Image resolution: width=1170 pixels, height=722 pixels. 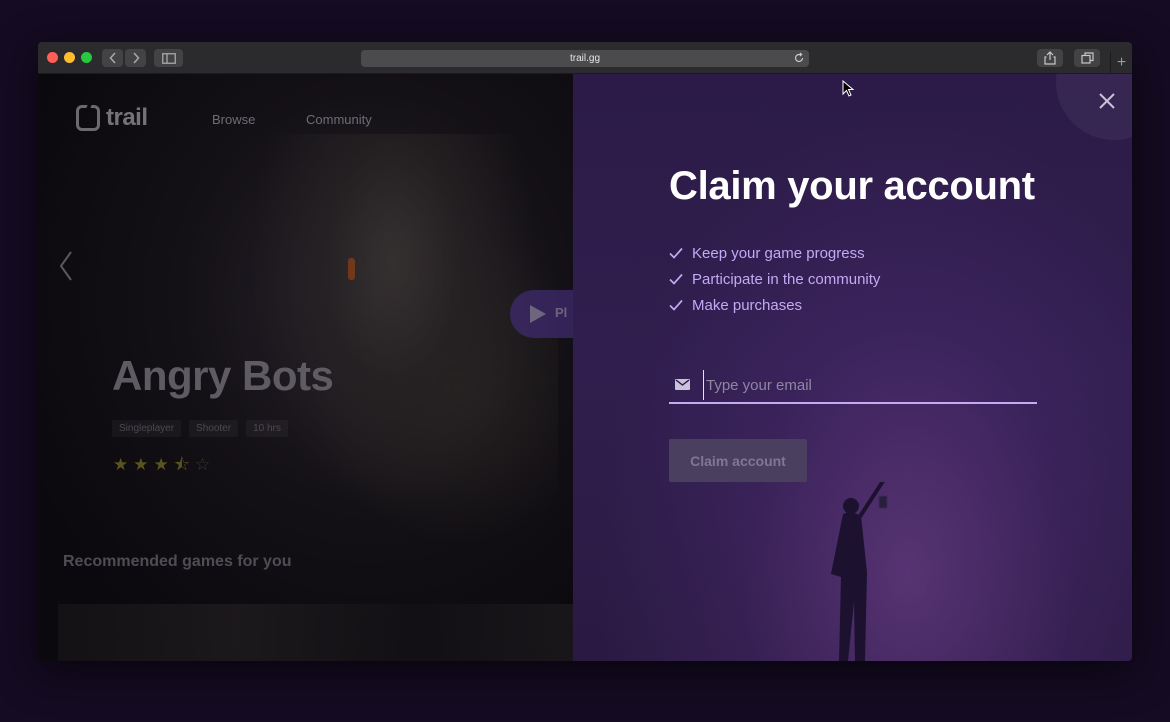 What do you see at coordinates (738, 460) in the screenshot?
I see `claim-account-button: Claim account` at bounding box center [738, 460].